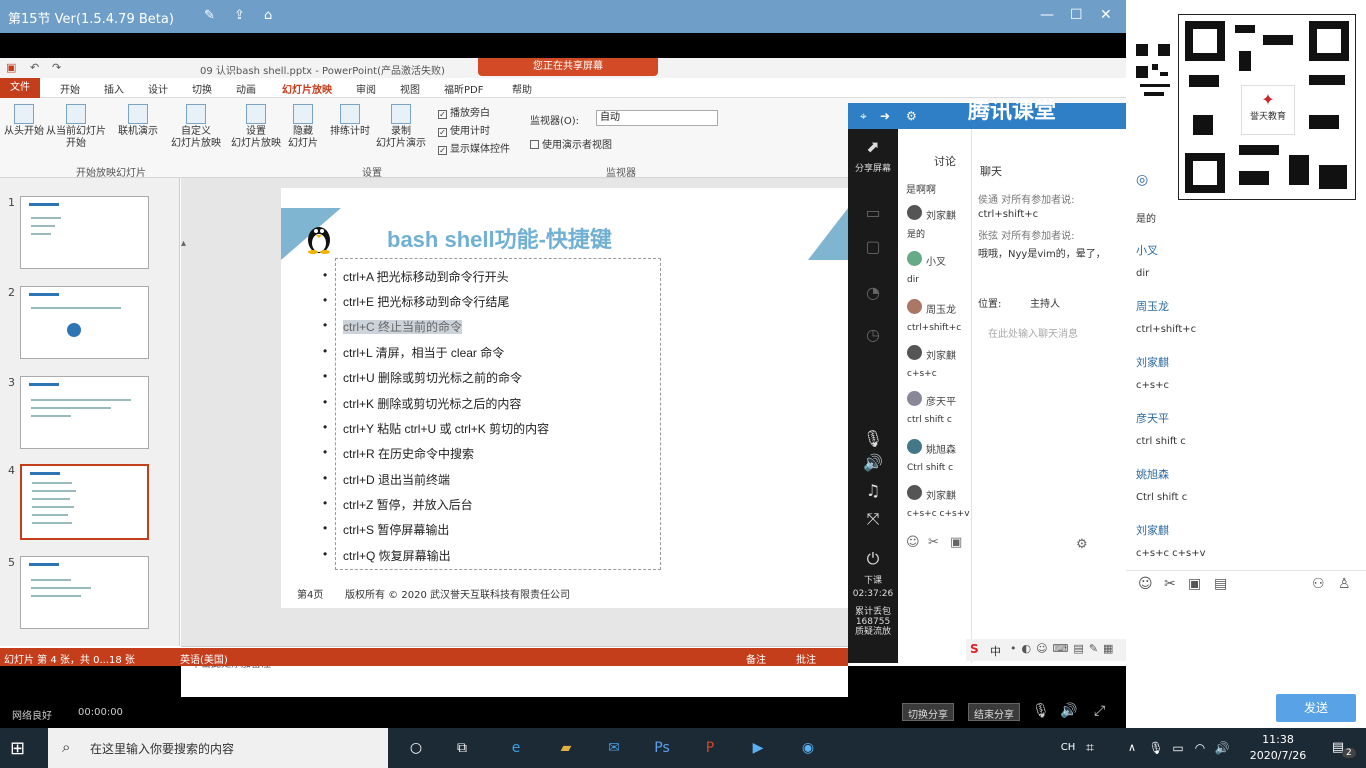 This screenshot has width=1366, height=768. I want to click on music-icon: ♫, so click(873, 490).